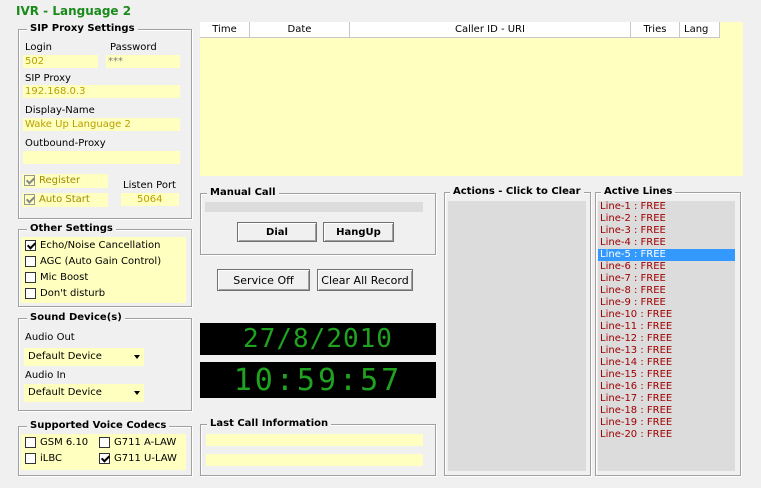 This screenshot has height=488, width=761. Describe the element at coordinates (490, 30) in the screenshot. I see `col-caller-id: Caller ID - URI` at that location.